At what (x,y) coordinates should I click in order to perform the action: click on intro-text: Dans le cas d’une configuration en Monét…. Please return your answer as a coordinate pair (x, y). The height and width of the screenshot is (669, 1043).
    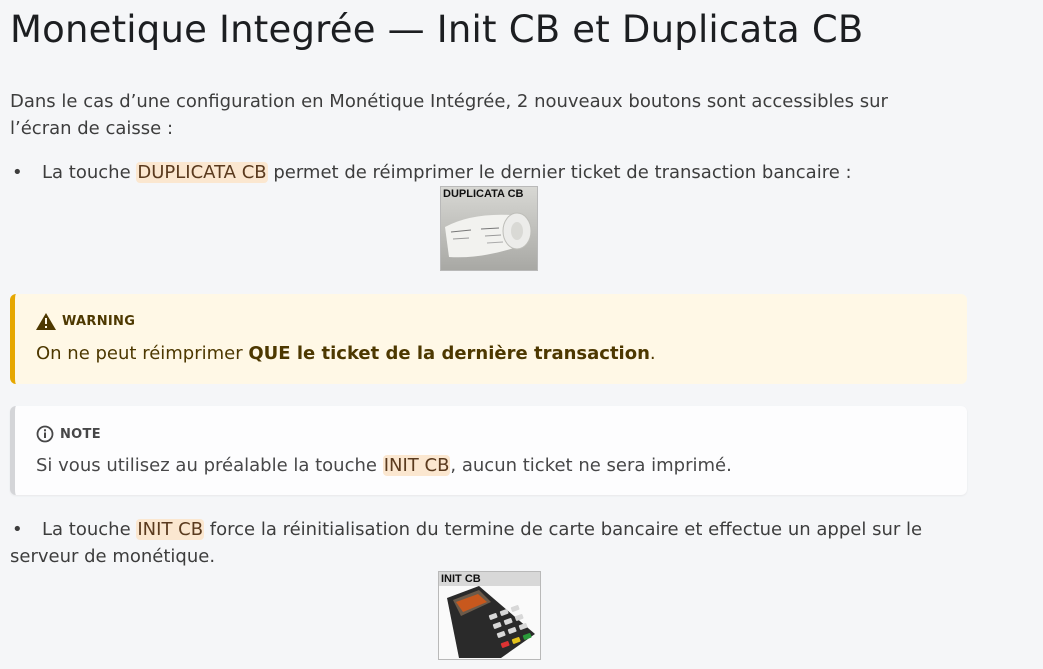
    Looking at the image, I should click on (449, 115).